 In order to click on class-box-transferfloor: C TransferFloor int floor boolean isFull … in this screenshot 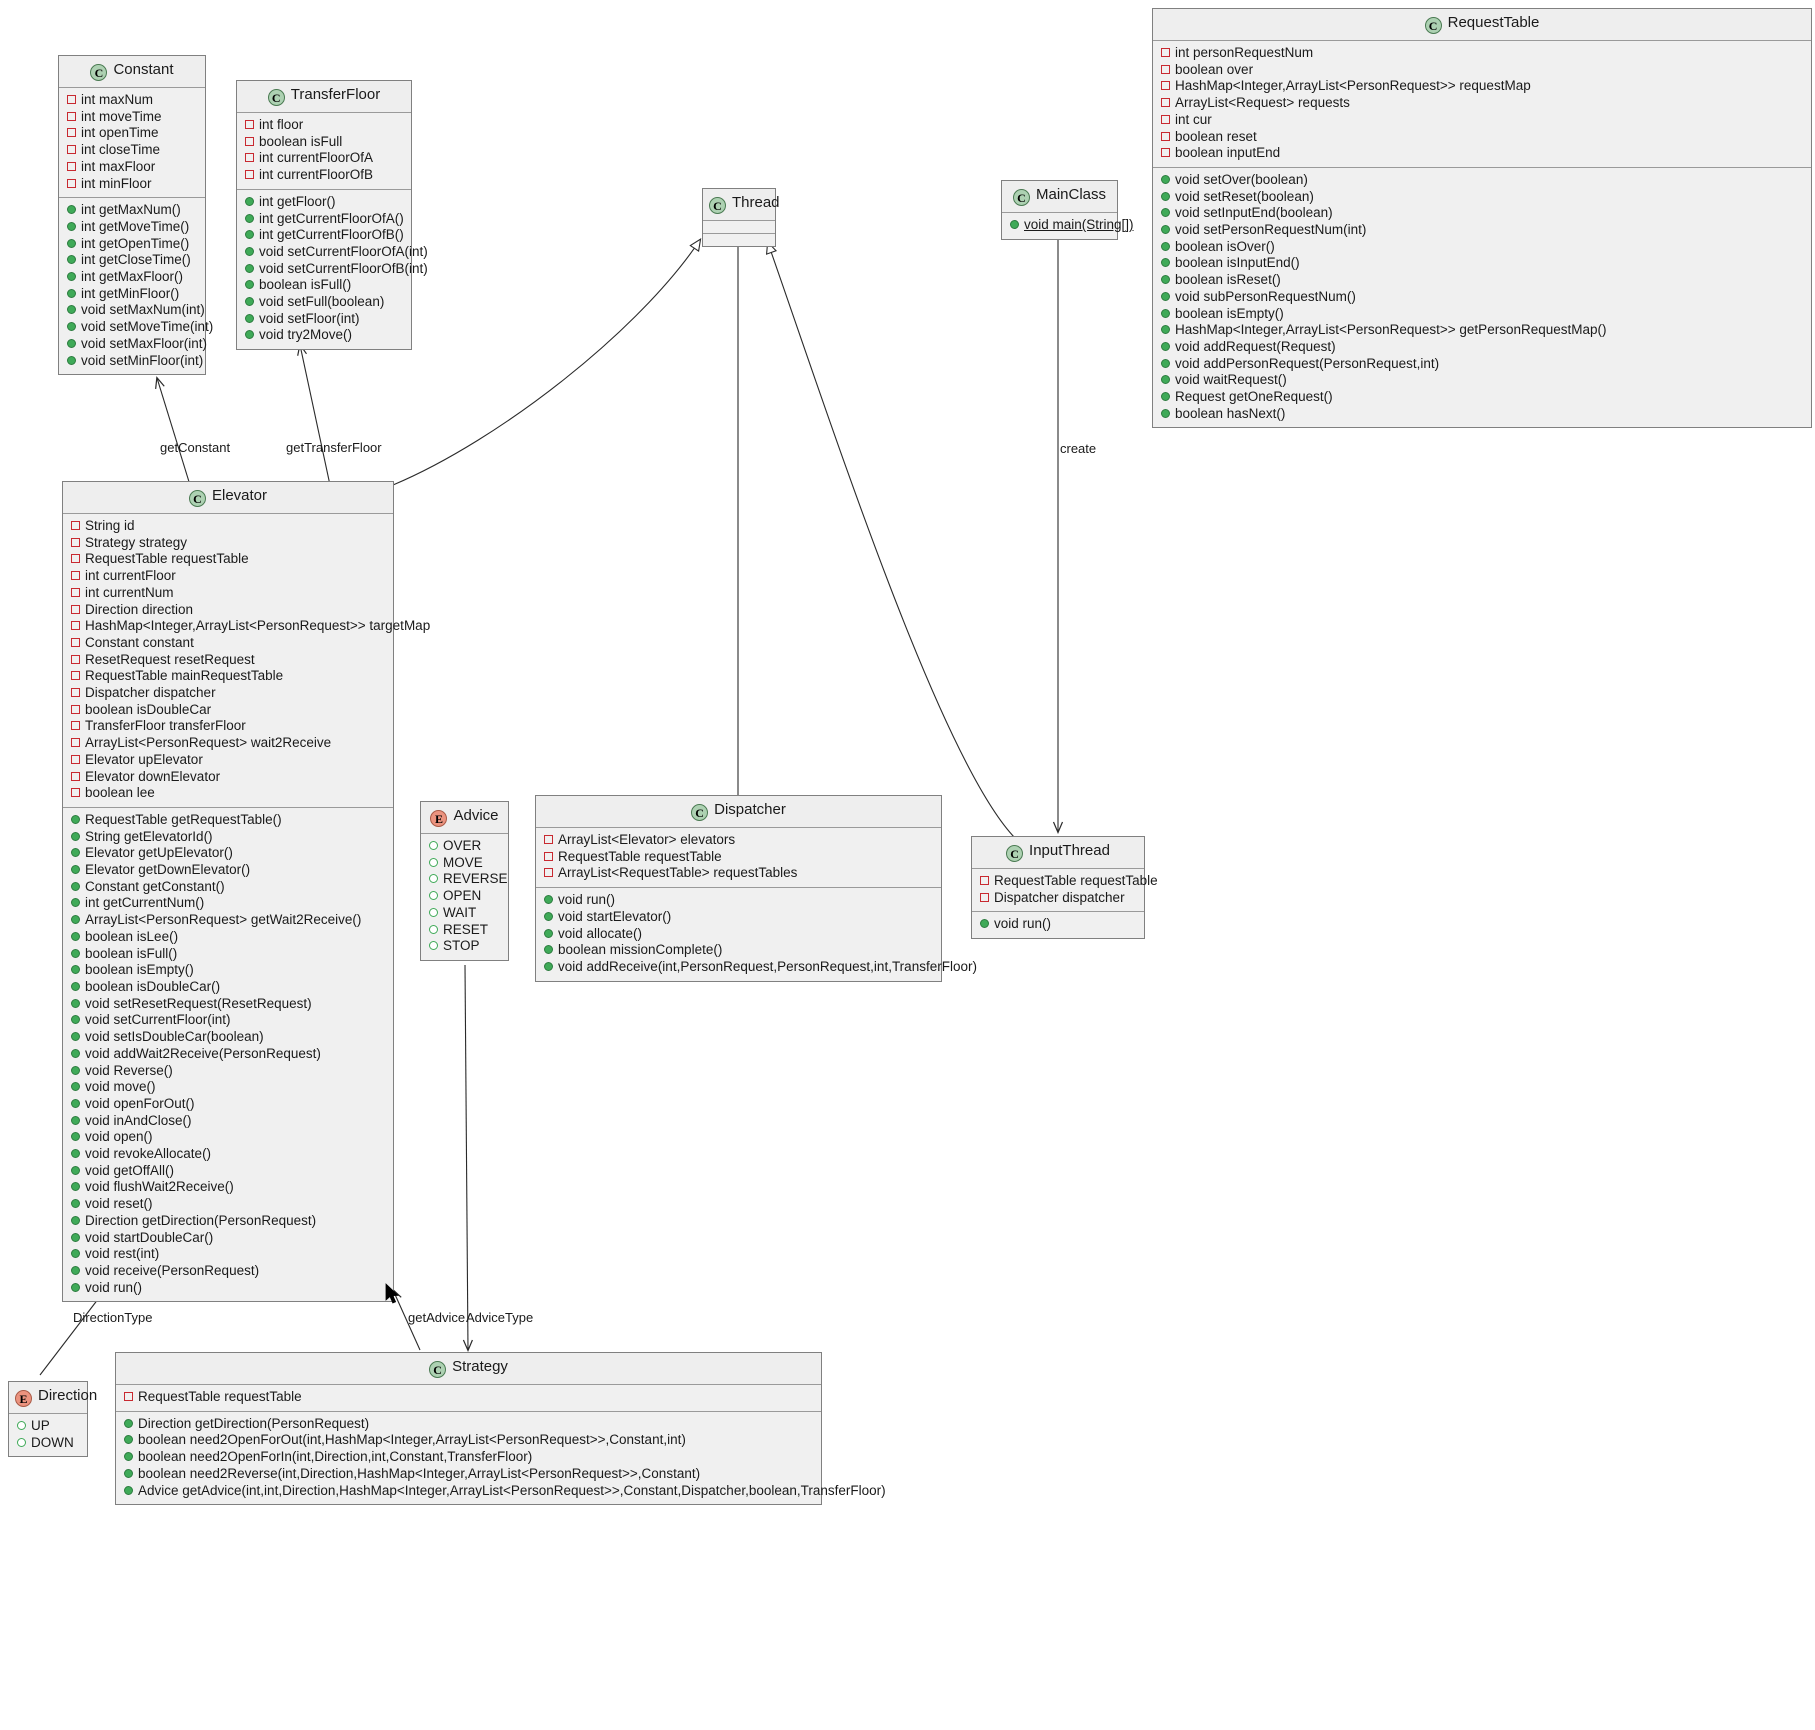, I will do `click(332, 215)`.